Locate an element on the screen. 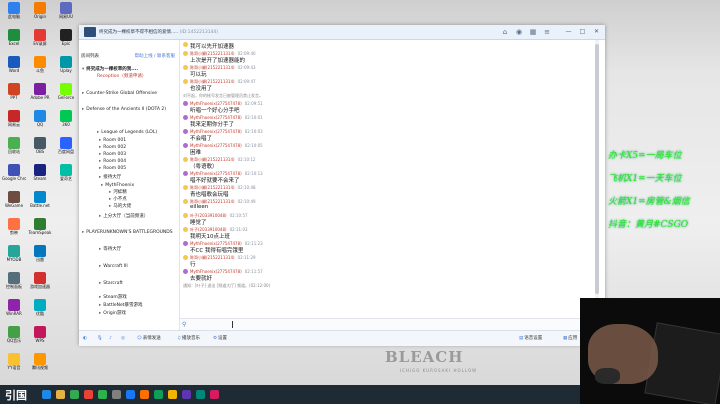  desktop-icon: Battle.net is located at coordinates (40, 203).